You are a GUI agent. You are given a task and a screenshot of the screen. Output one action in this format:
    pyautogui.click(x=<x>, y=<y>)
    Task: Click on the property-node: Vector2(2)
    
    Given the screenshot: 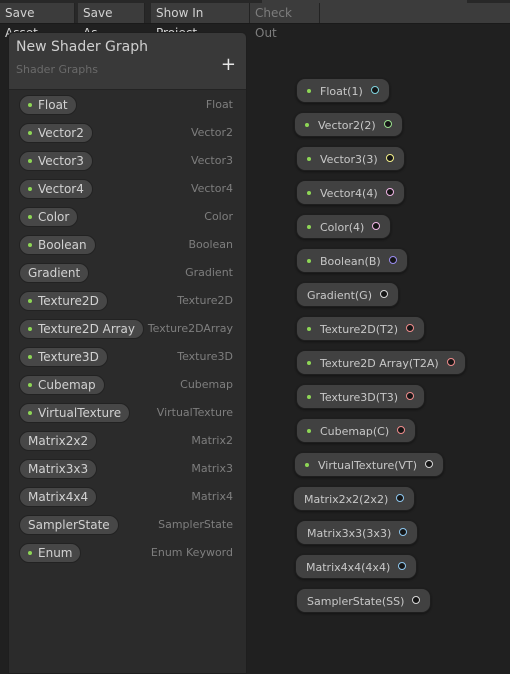 What is the action you would take?
    pyautogui.click(x=348, y=124)
    